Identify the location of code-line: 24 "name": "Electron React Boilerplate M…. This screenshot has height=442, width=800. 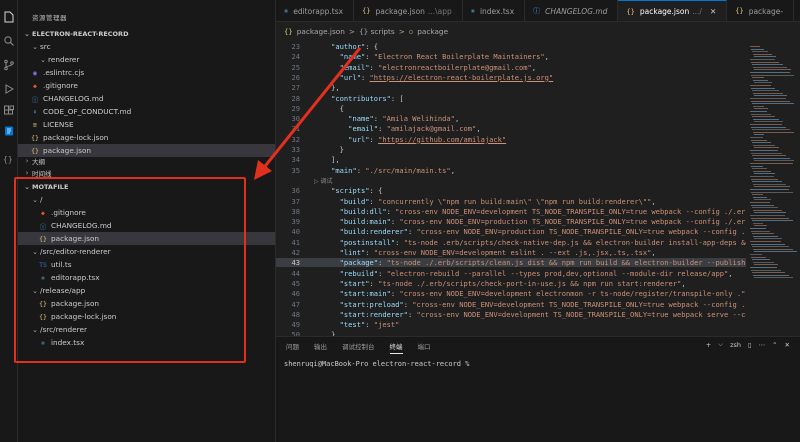
(511, 56).